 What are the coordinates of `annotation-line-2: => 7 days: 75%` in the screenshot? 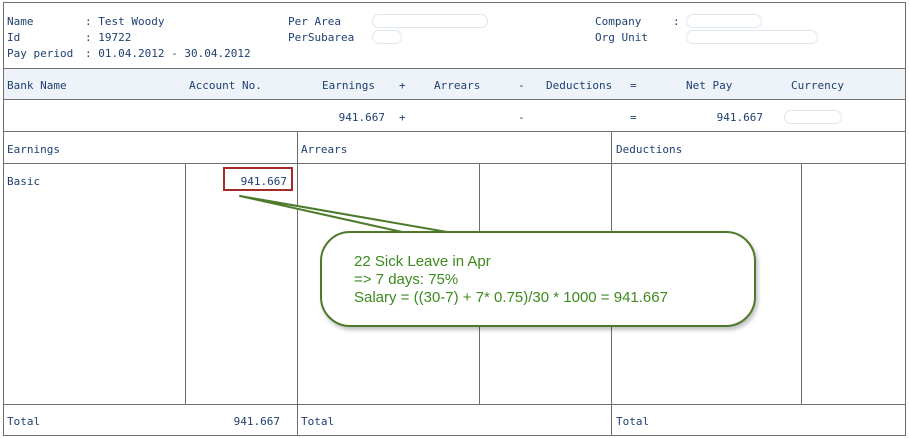 It's located at (406, 279).